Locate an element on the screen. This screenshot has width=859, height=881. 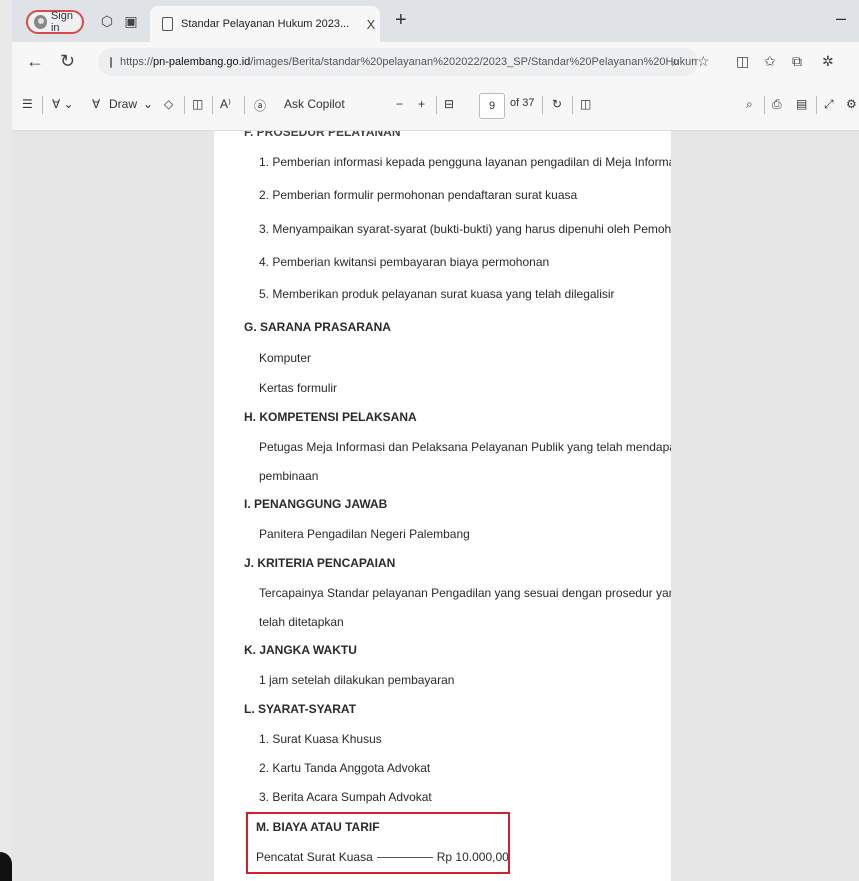
refresh-icon: ↻ is located at coordinates (67, 61).